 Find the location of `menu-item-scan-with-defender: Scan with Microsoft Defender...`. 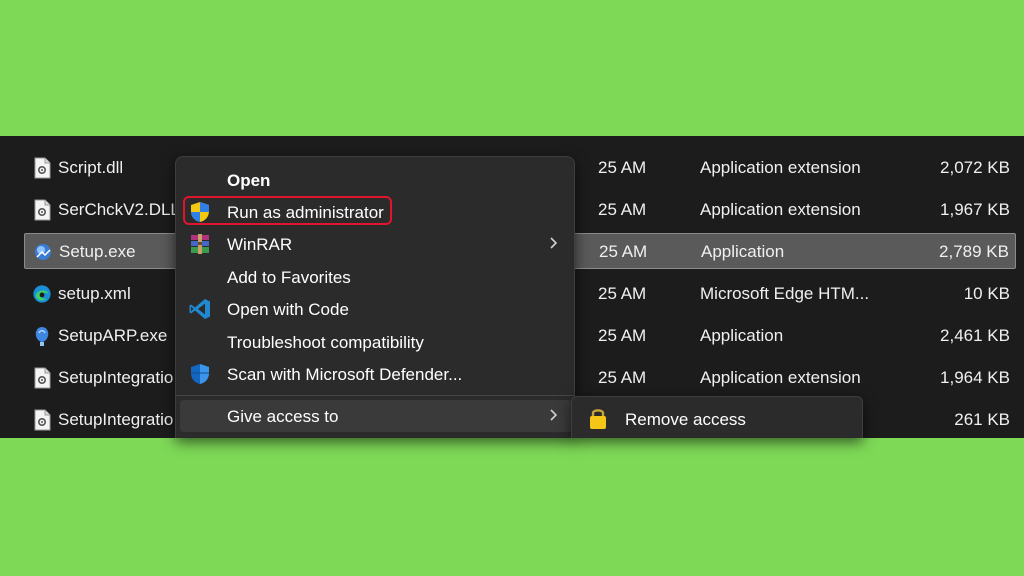

menu-item-scan-with-defender: Scan with Microsoft Defender... is located at coordinates (375, 374).